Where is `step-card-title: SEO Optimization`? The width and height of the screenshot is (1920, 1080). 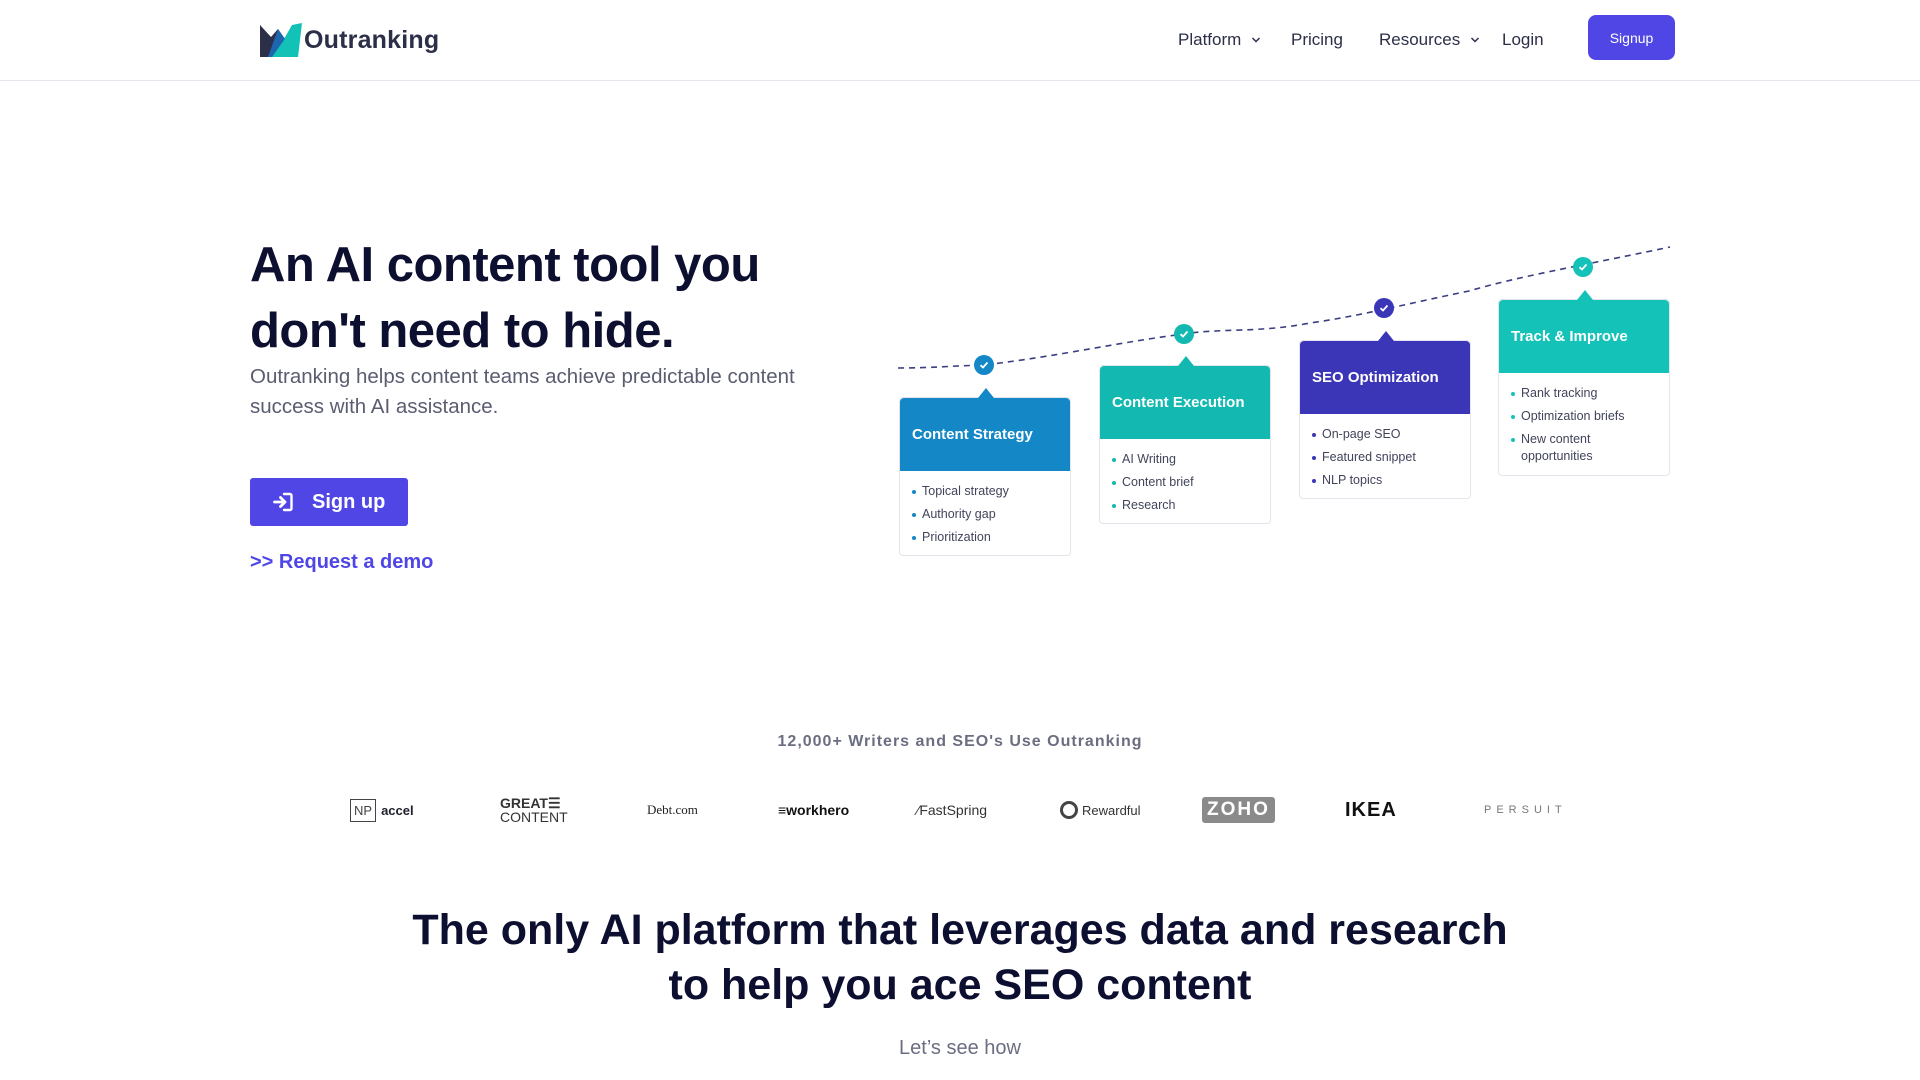
step-card-title: SEO Optimization is located at coordinates (1375, 377).